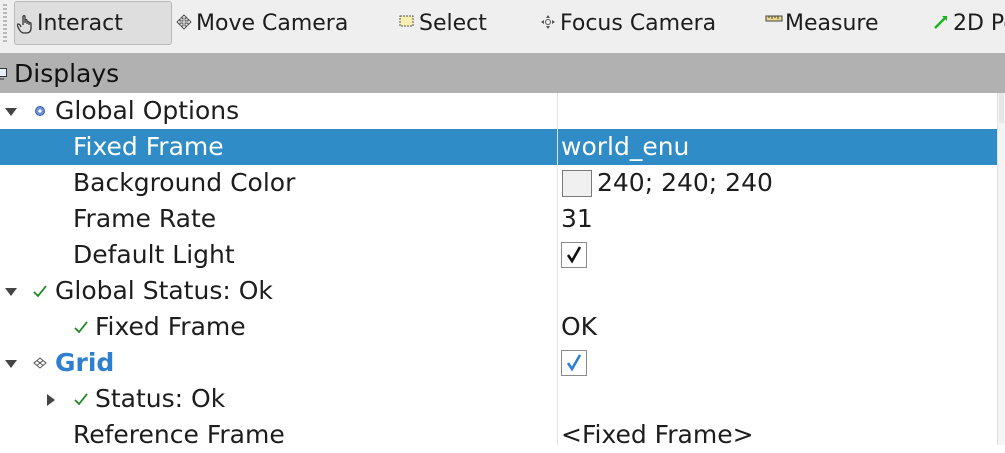  What do you see at coordinates (498, 399) in the screenshot?
I see `tree-row-grid-status: Status: Ok` at bounding box center [498, 399].